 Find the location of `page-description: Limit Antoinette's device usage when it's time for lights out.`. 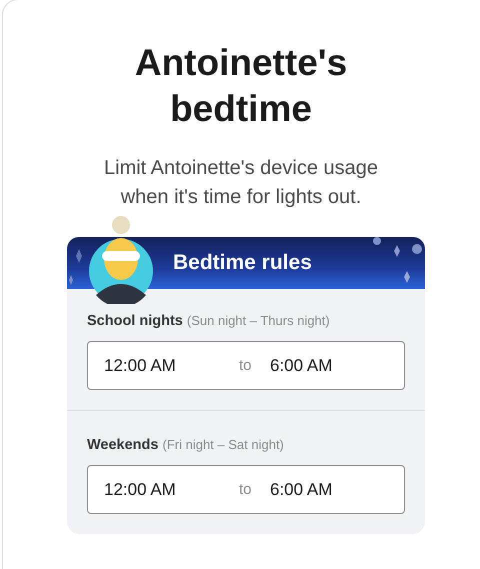

page-description: Limit Antoinette's device usage when it's time for lights out. is located at coordinates (241, 183).